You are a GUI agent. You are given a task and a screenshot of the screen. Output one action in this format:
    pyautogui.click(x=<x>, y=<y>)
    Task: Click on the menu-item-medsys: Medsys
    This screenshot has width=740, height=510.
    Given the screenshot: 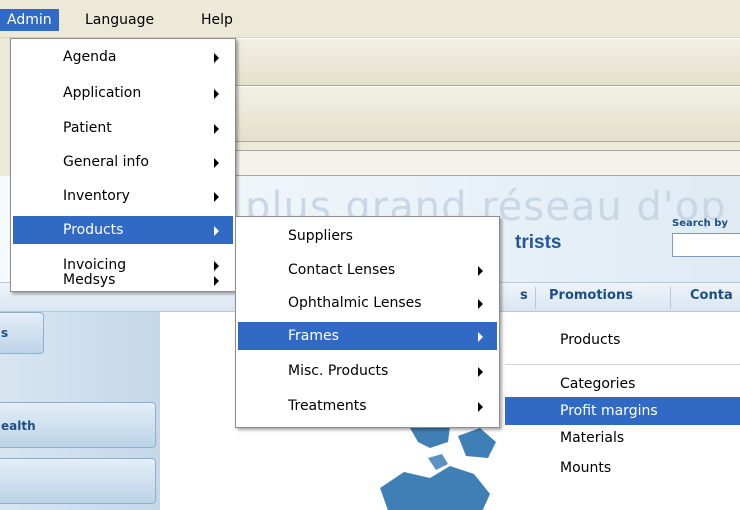 What is the action you would take?
    pyautogui.click(x=123, y=282)
    